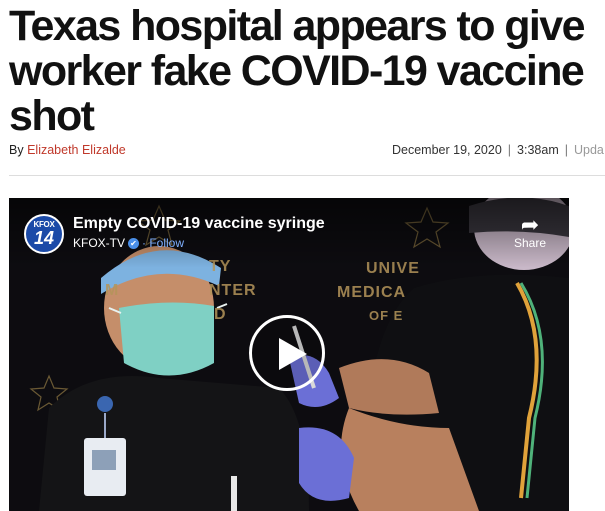 The width and height of the screenshot is (605, 511). Describe the element at coordinates (199, 224) in the screenshot. I see `video-title: Empty COVID-19 vaccine syringe` at that location.